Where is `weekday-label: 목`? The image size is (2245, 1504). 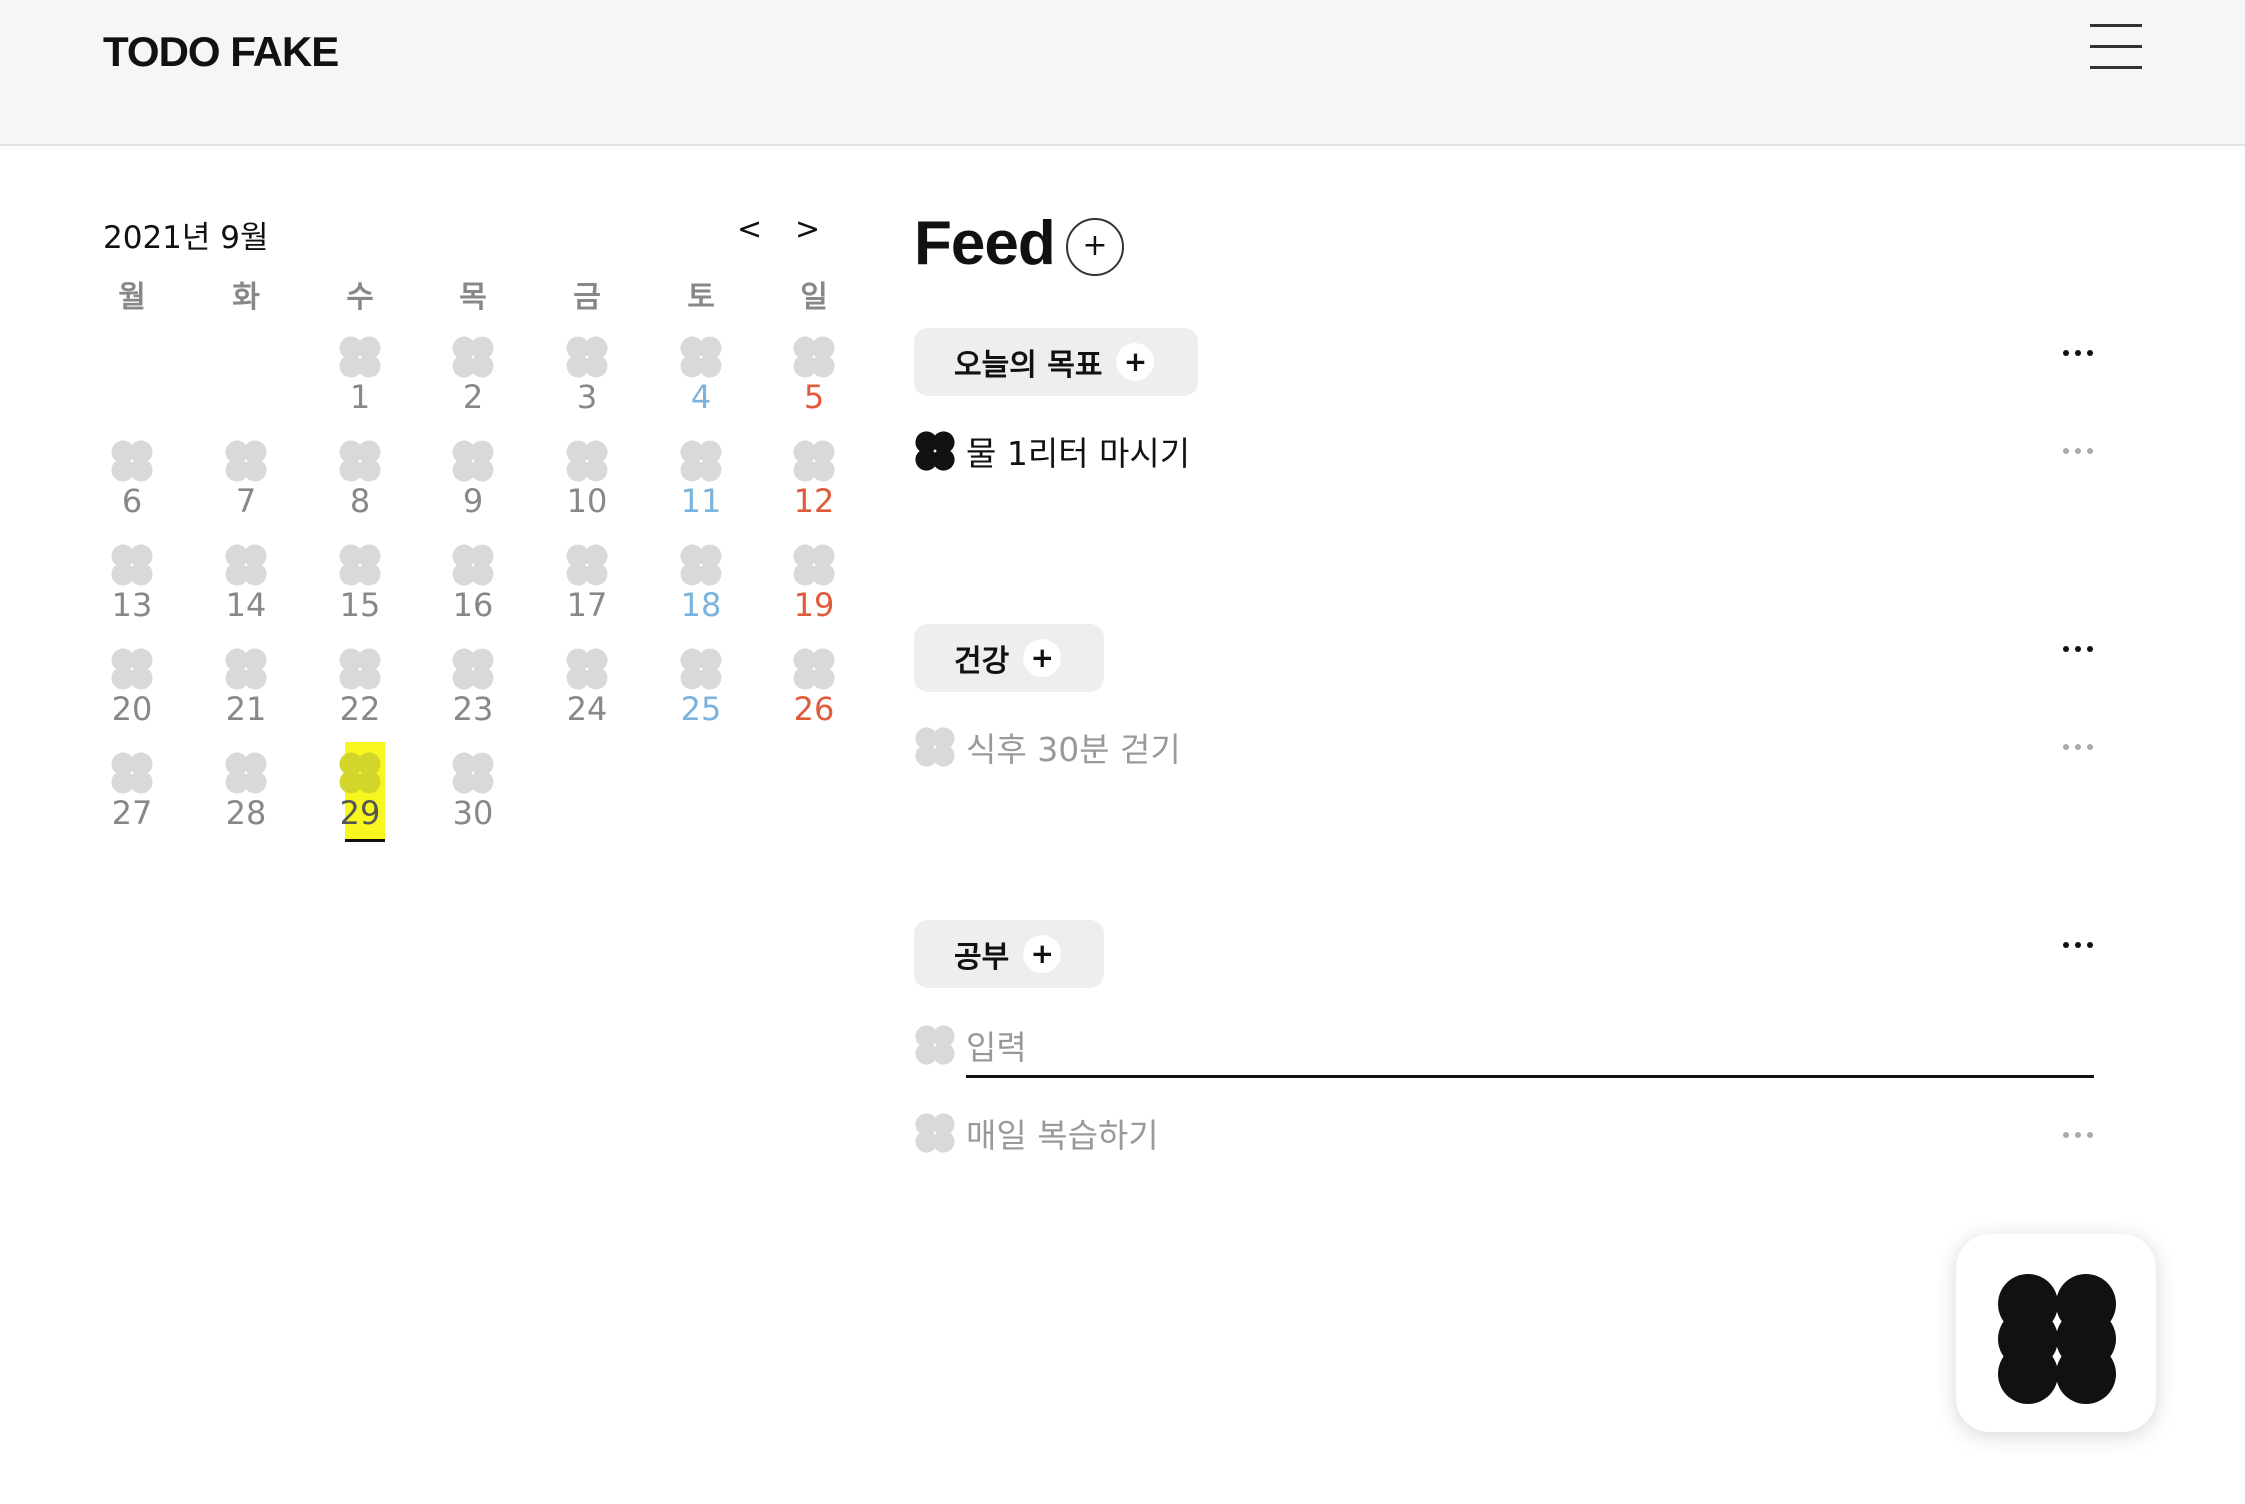
weekday-label: 목 is located at coordinates (473, 297).